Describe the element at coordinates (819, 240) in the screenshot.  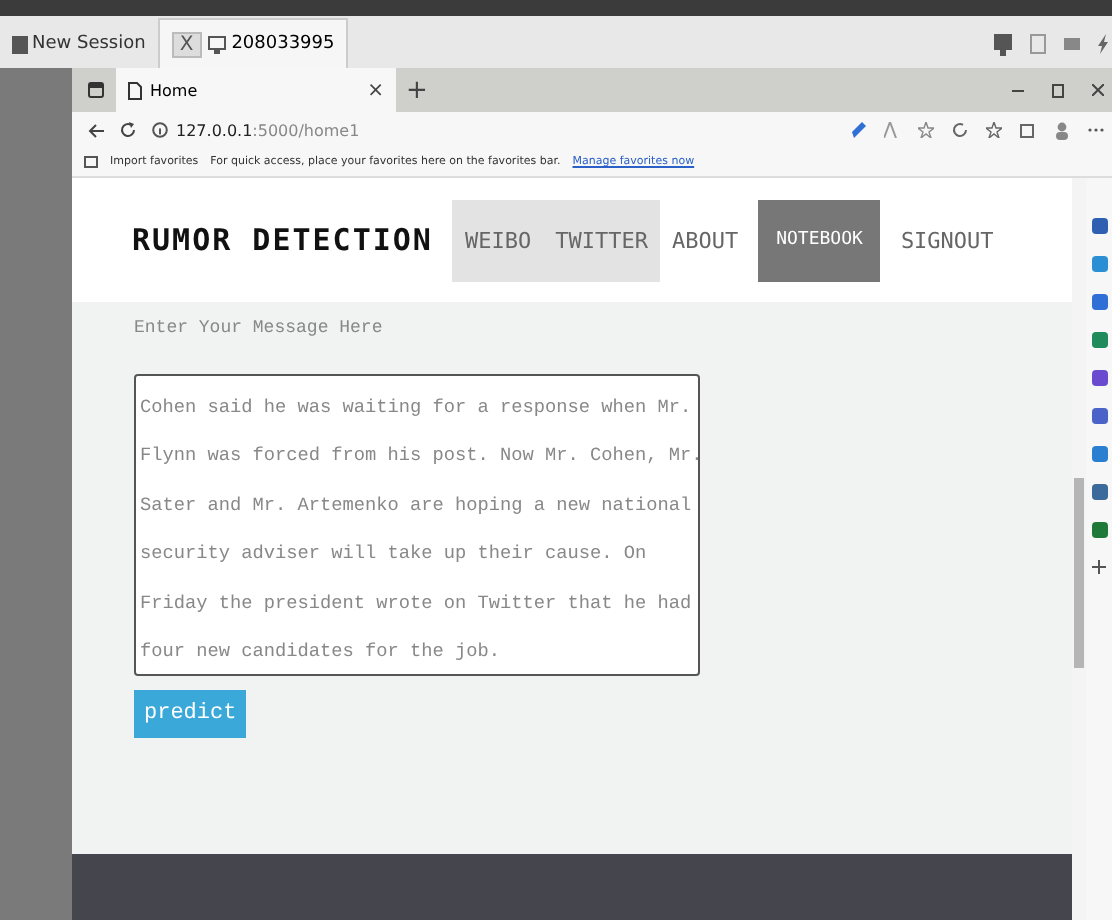
I see `nav-link: NOTEBOOK` at that location.